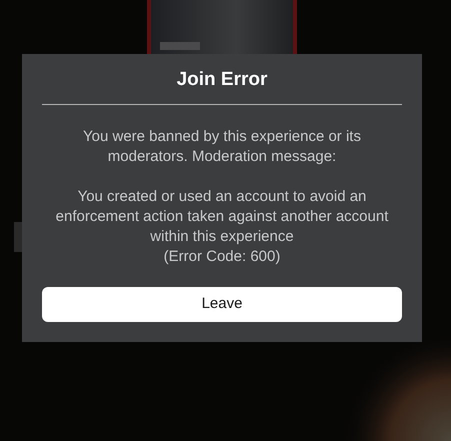 Image resolution: width=451 pixels, height=441 pixels. Describe the element at coordinates (222, 304) in the screenshot. I see `leave-button: Leave` at that location.